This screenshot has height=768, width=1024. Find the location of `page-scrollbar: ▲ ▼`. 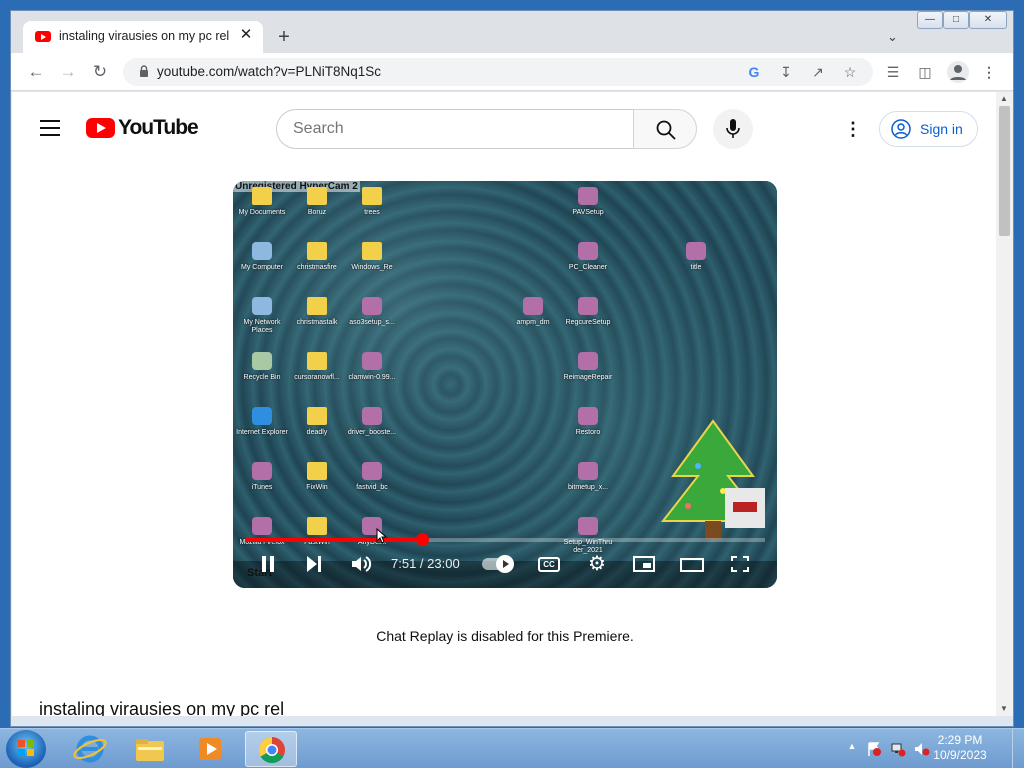

page-scrollbar: ▲ ▼ is located at coordinates (1004, 404).